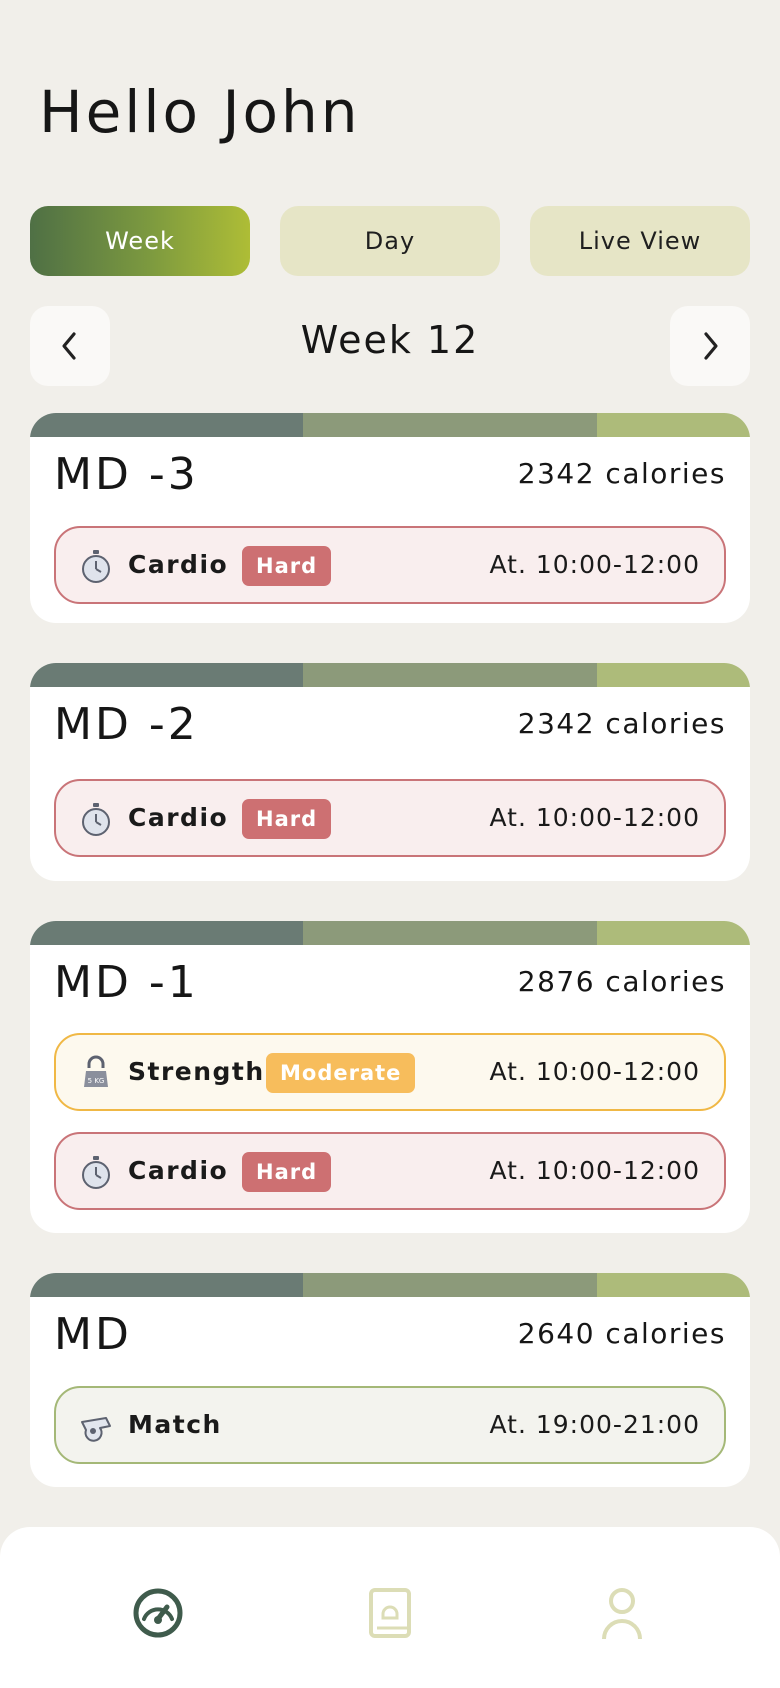  What do you see at coordinates (341, 1073) in the screenshot?
I see `intensity-badge: Moderate` at bounding box center [341, 1073].